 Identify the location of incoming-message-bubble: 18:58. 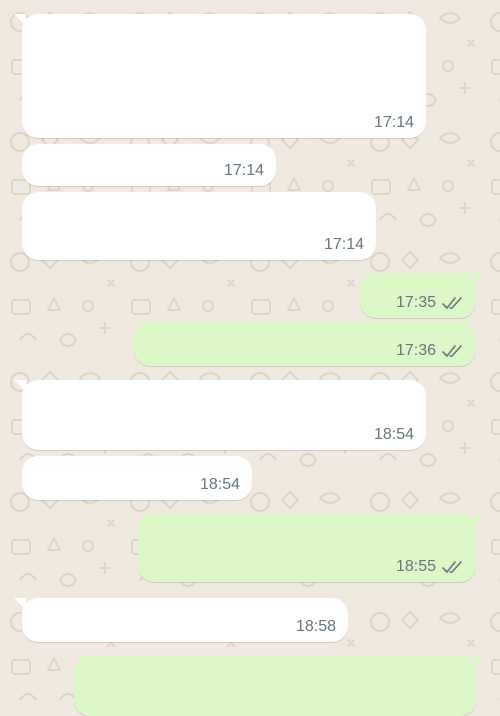
(181, 620).